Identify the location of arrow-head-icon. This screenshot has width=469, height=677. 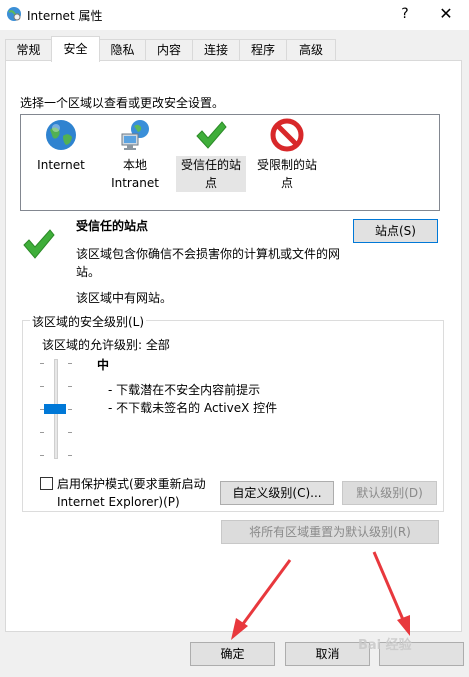
(403, 625).